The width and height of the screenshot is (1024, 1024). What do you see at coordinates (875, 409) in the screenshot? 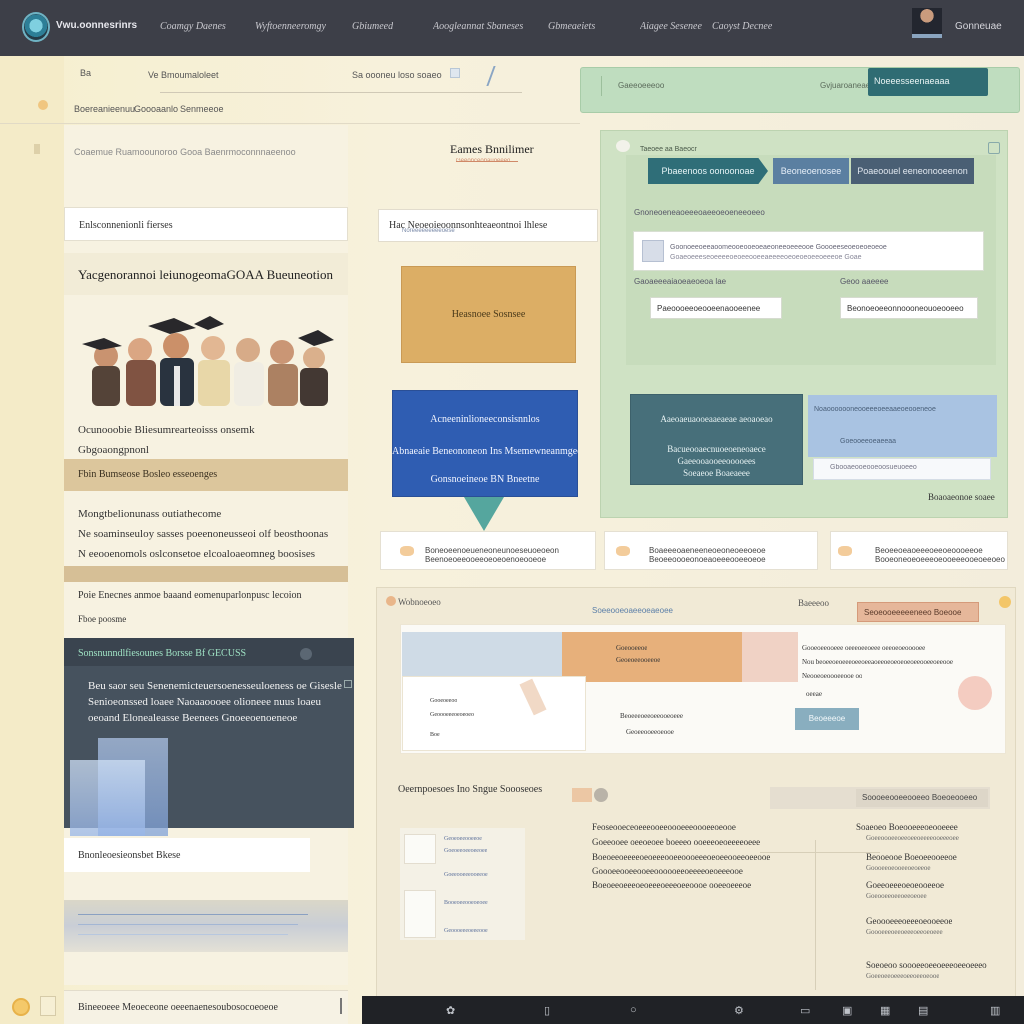
I see `light-blue-card-text-1: Noaooooooneooeeeoeeaaeoeooeneoe` at bounding box center [875, 409].